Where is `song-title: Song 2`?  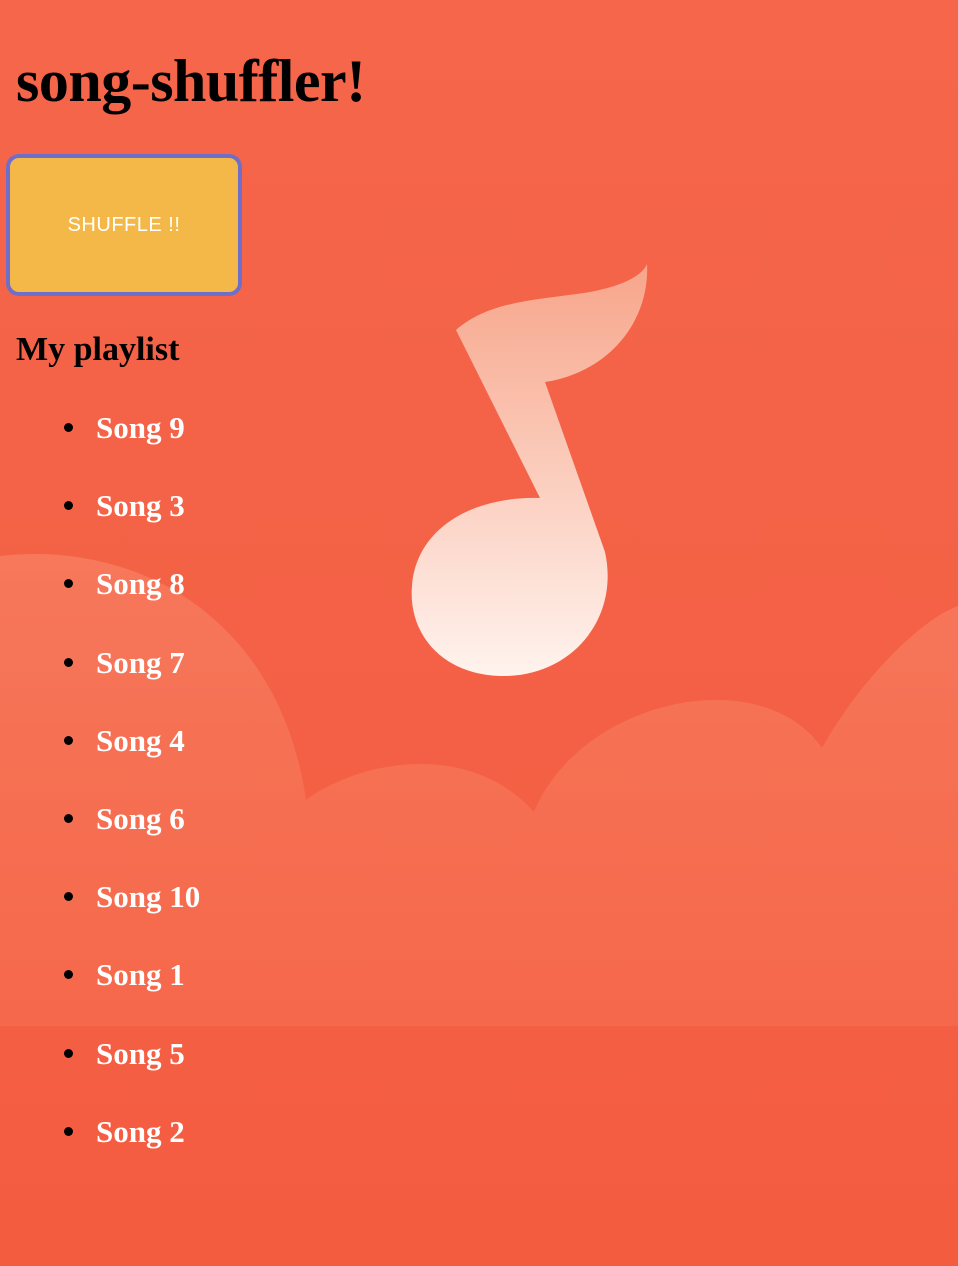
song-title: Song 2 is located at coordinates (140, 1131).